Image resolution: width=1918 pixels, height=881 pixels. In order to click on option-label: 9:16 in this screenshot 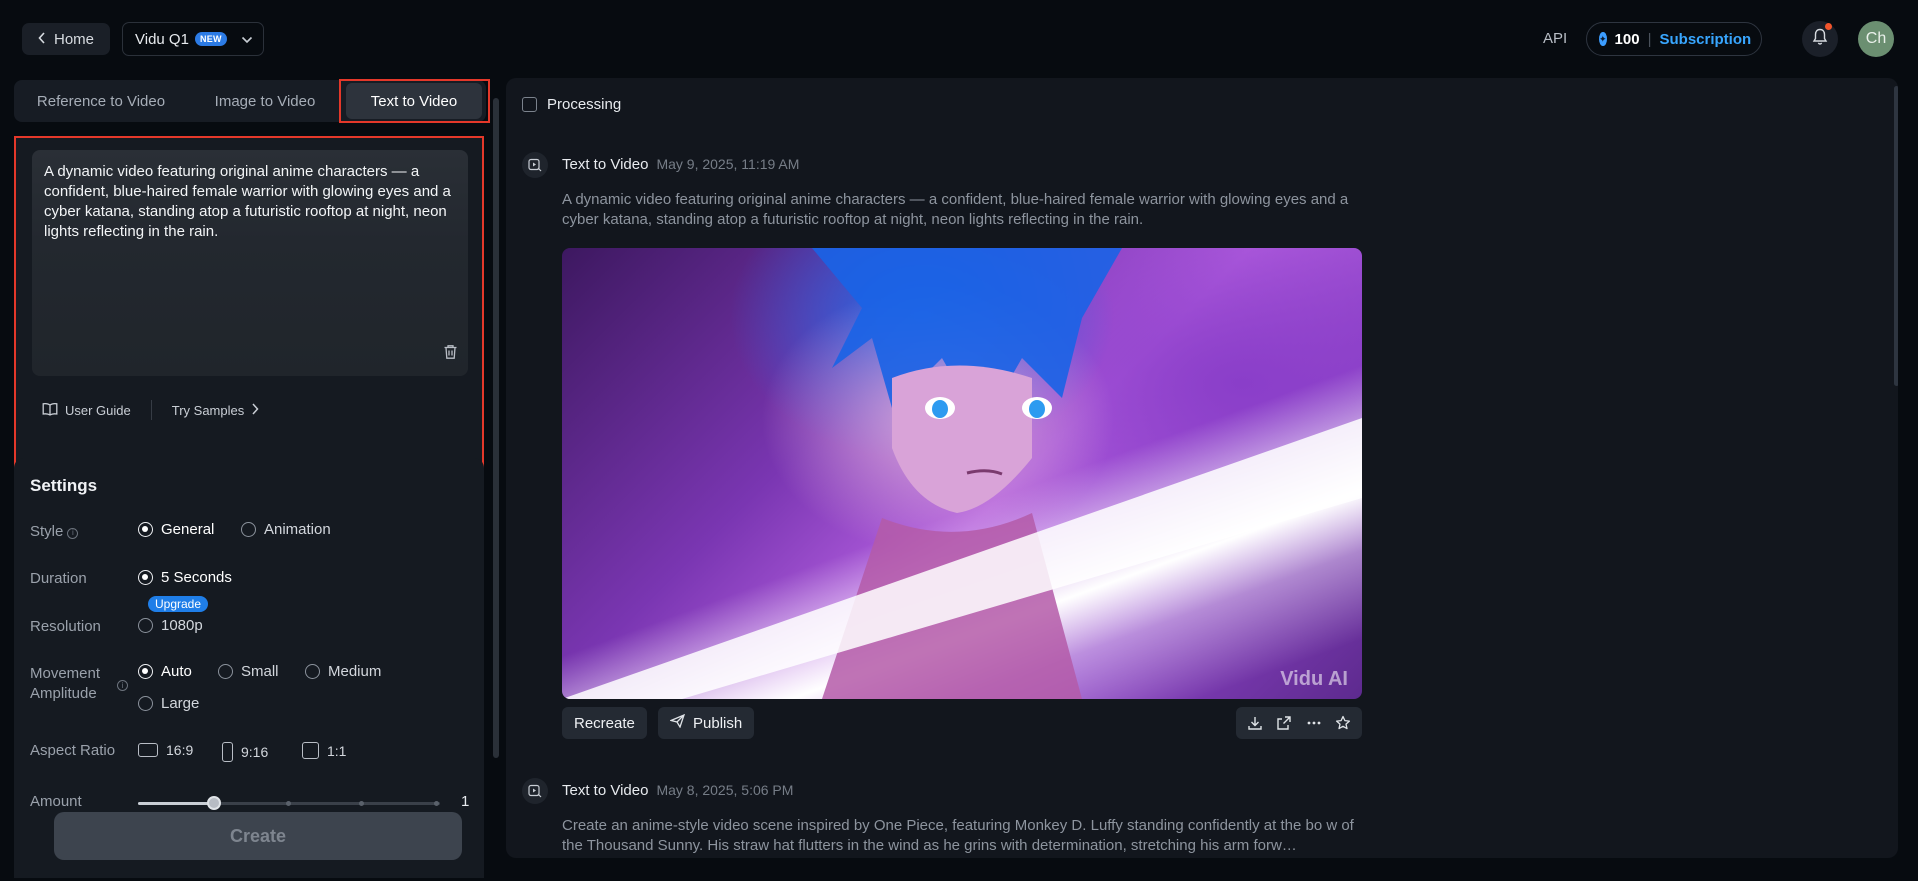, I will do `click(255, 752)`.